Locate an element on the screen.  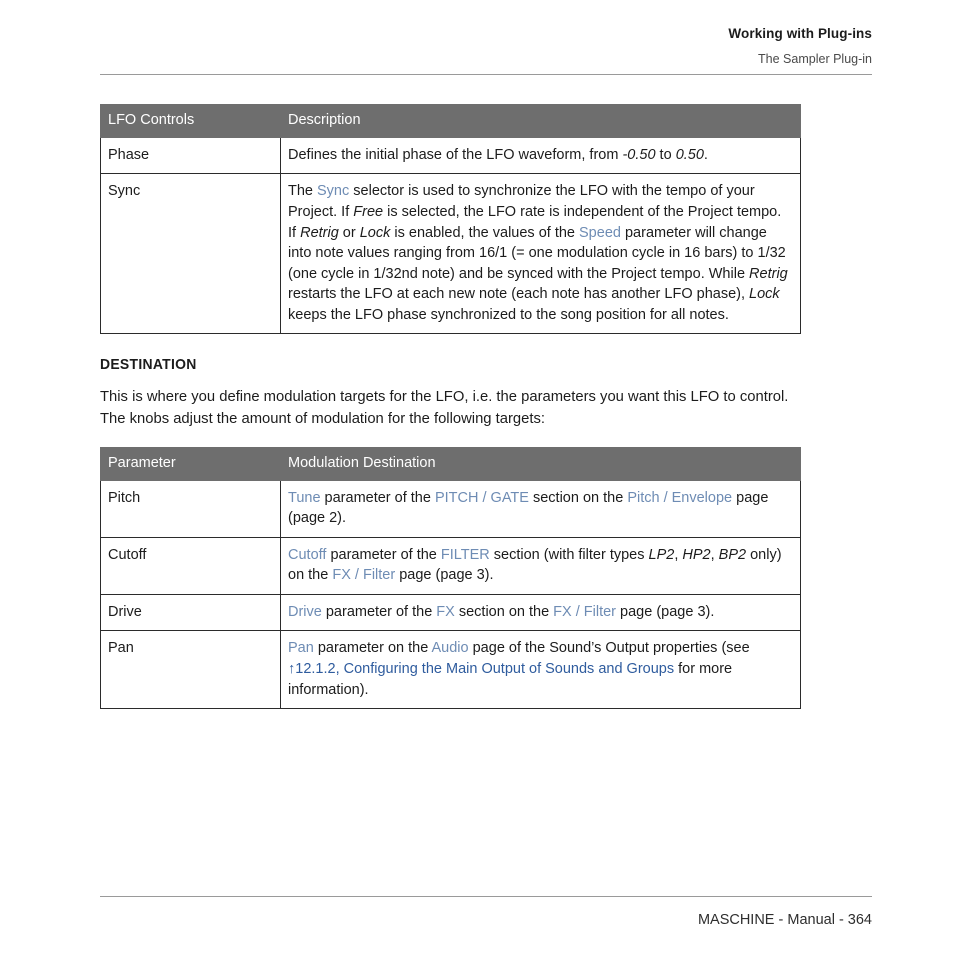
running-head-title: Working with Plug-ins is located at coordinates (800, 33).